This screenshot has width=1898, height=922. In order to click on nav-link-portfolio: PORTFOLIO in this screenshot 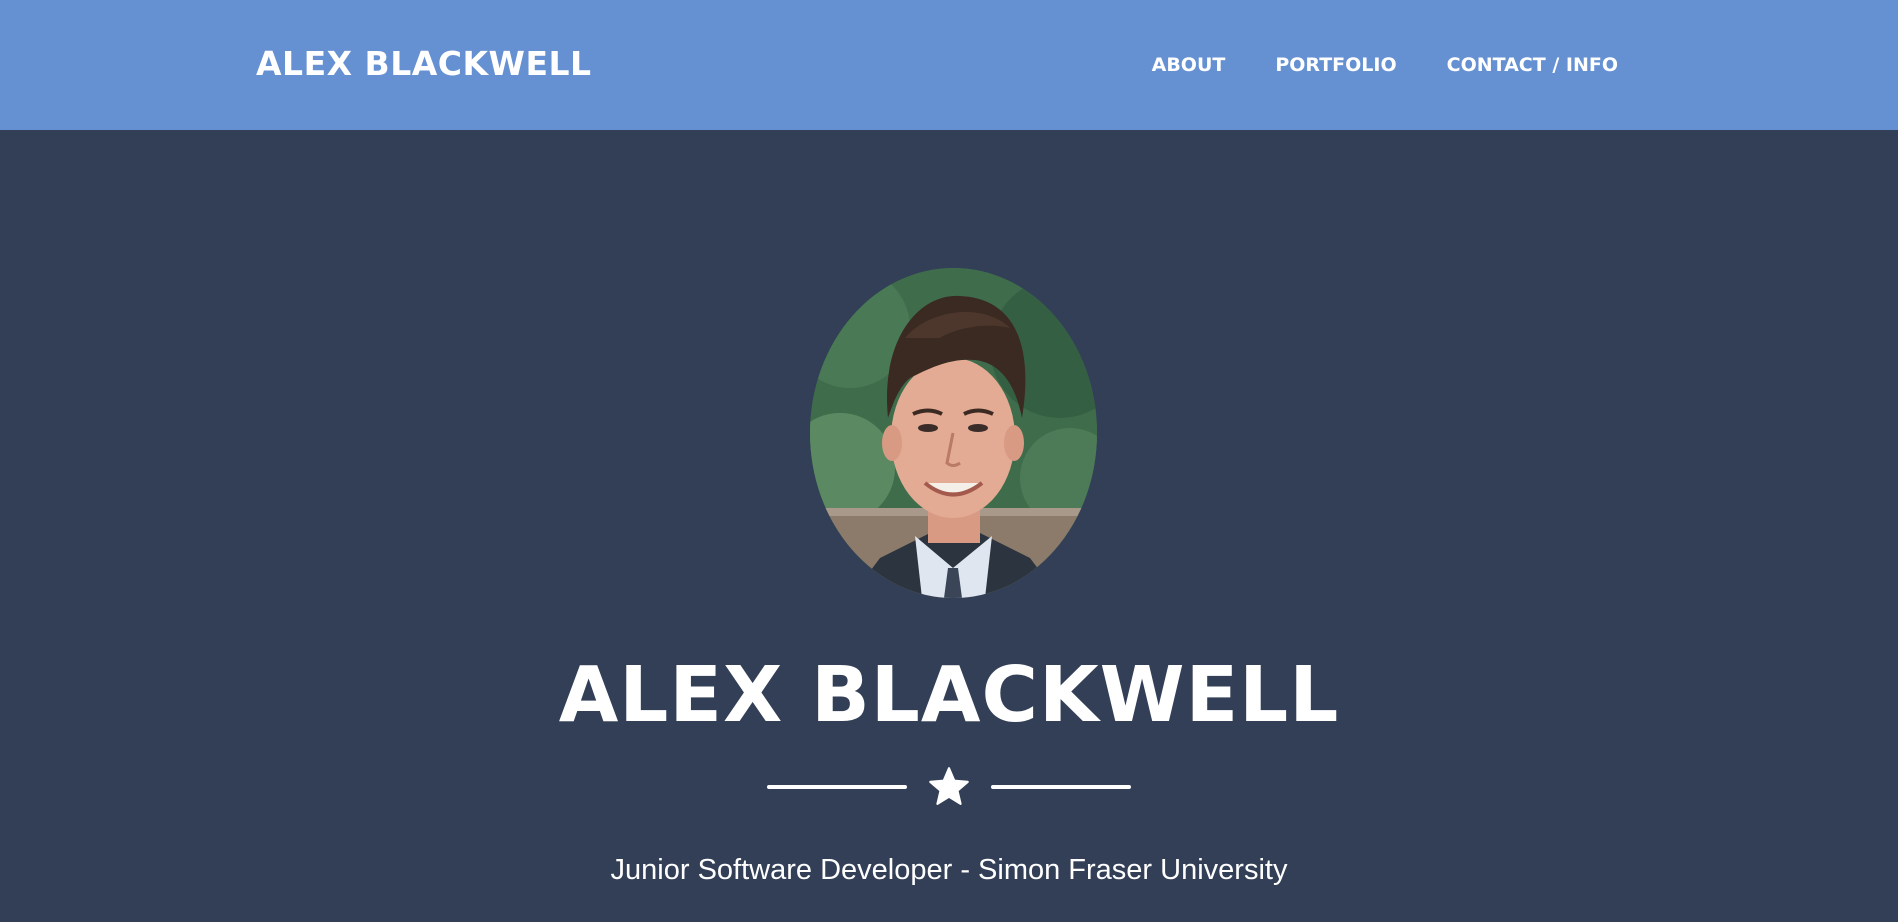, I will do `click(1335, 65)`.